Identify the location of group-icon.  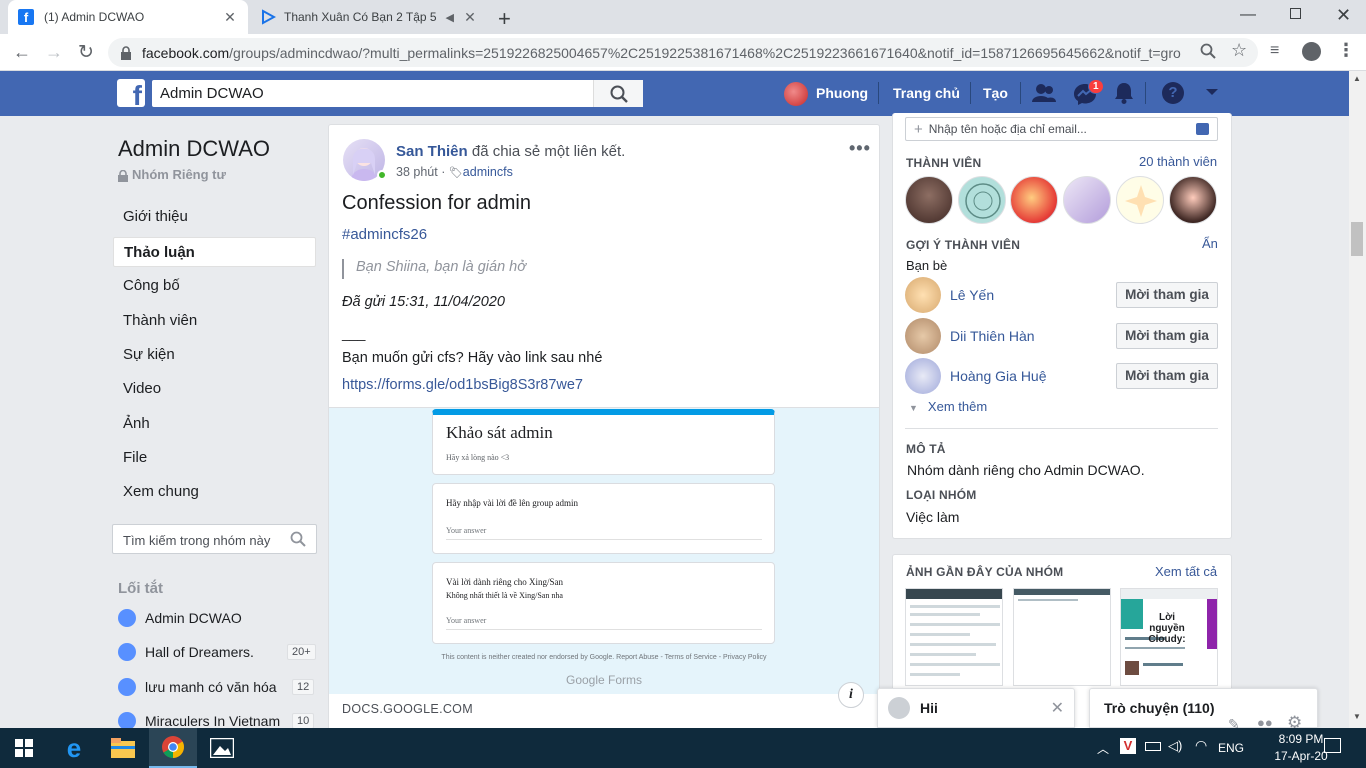
(127, 652).